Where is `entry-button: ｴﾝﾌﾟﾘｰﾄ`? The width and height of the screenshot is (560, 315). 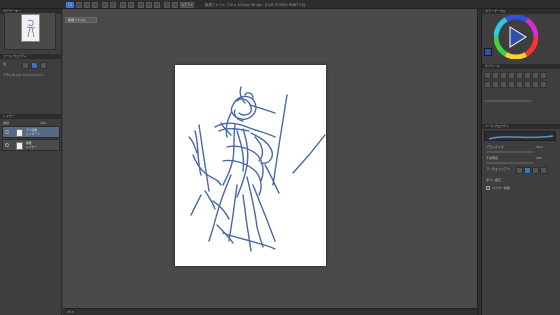
entry-button: ｴﾝﾌﾟﾘｰﾄ is located at coordinates (187, 4).